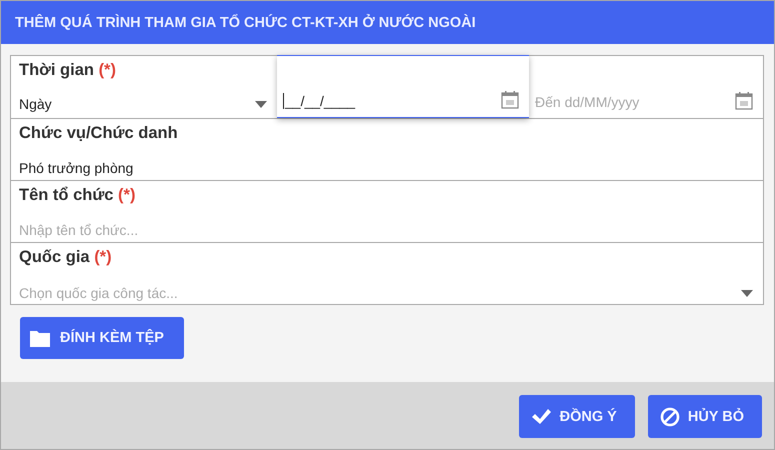 This screenshot has height=450, width=775. What do you see at coordinates (66, 258) in the screenshot?
I see `field-label: Quốc gia (*)` at bounding box center [66, 258].